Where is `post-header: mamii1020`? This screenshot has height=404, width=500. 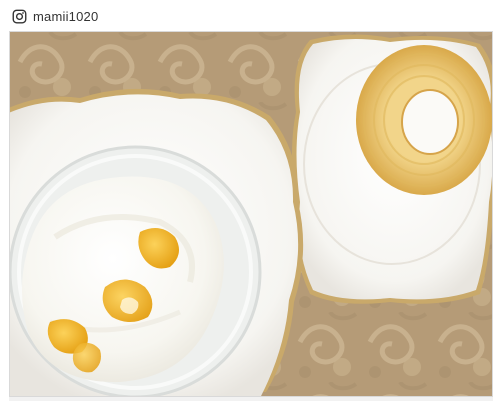
post-header: mamii1020 is located at coordinates (55, 16).